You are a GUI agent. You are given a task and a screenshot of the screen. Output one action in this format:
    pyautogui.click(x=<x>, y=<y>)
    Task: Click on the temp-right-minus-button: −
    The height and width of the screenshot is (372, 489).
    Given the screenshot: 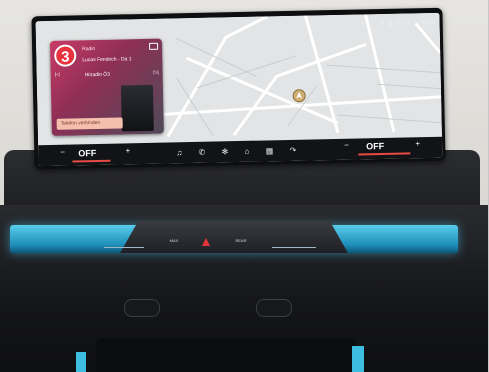 What is the action you would take?
    pyautogui.click(x=346, y=145)
    